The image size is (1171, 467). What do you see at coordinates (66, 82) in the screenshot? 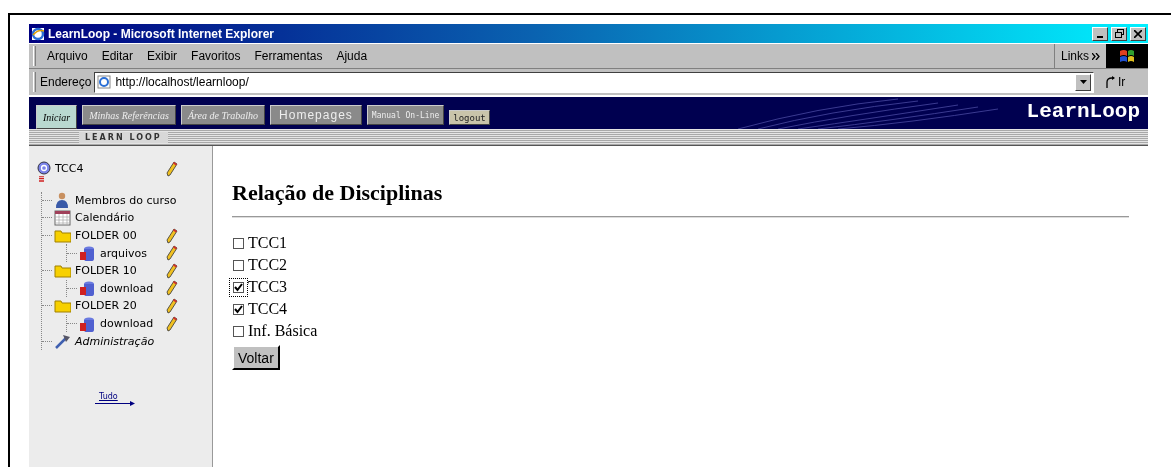
I see `address-label: Endereço` at bounding box center [66, 82].